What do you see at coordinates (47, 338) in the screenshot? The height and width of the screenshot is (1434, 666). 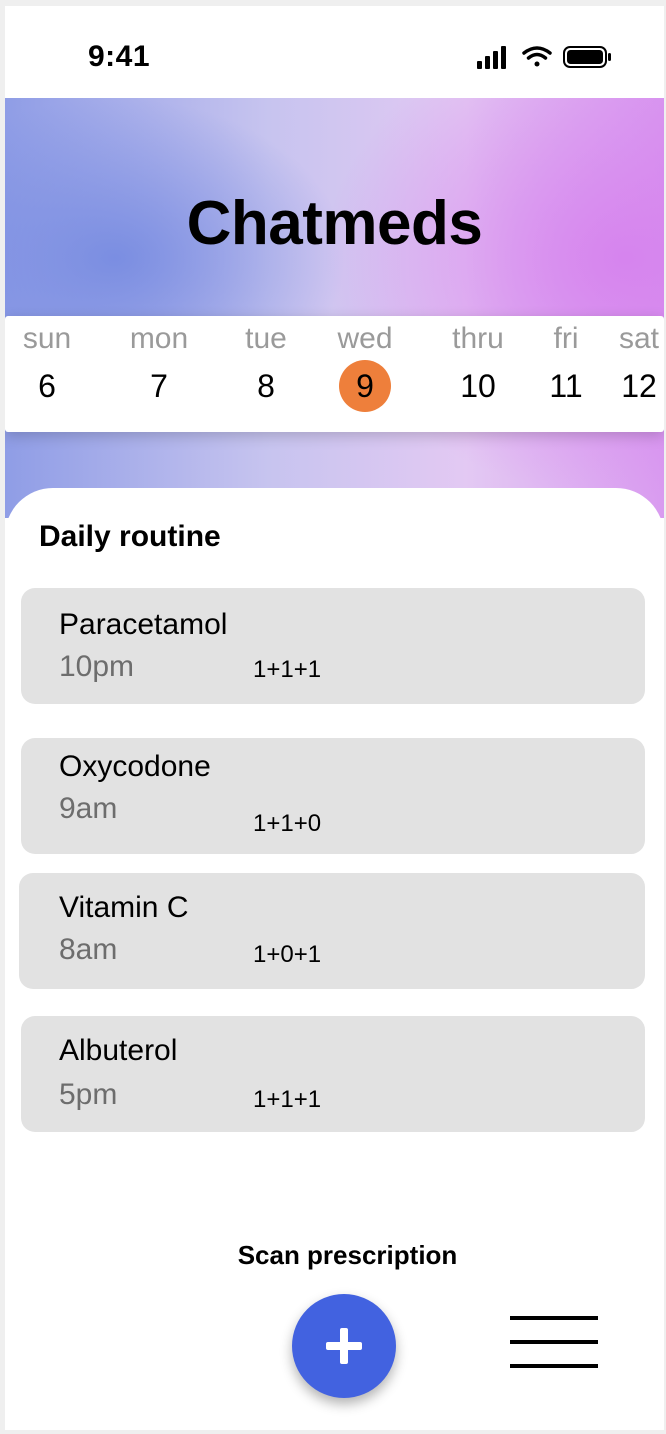 I see `day-name: sun` at bounding box center [47, 338].